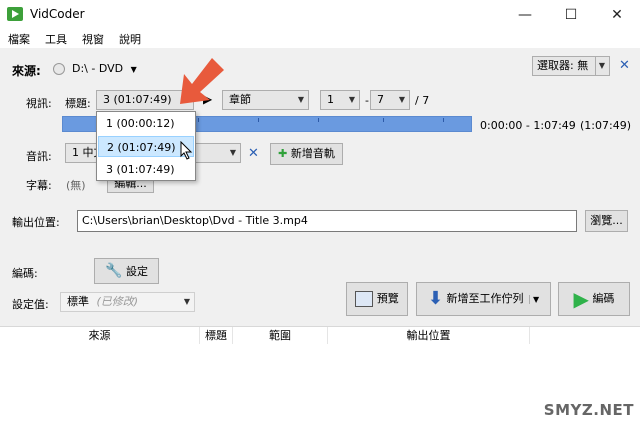  Describe the element at coordinates (130, 39) in the screenshot. I see `menu-help: 說明` at that location.